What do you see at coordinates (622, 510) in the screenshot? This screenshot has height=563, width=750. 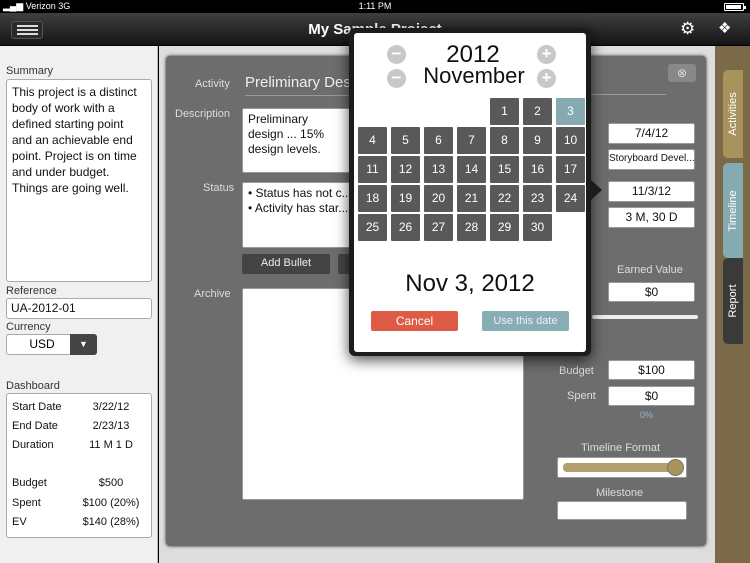 I see `milestone-field` at bounding box center [622, 510].